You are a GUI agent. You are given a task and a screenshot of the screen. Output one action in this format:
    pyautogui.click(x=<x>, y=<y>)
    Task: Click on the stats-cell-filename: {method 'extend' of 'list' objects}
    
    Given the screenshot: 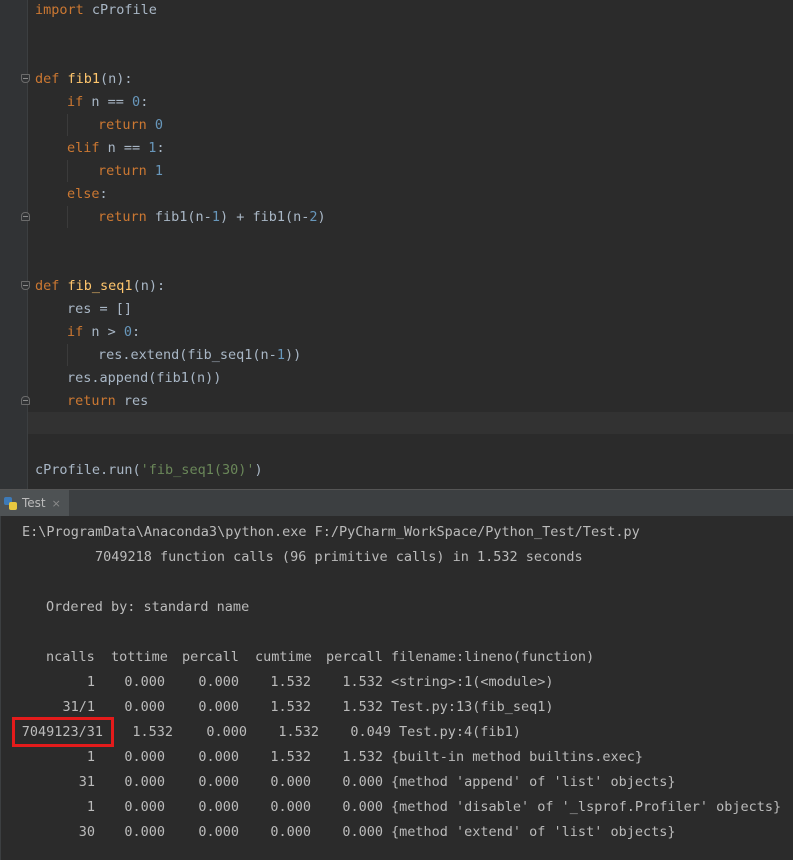 What is the action you would take?
    pyautogui.click(x=533, y=832)
    